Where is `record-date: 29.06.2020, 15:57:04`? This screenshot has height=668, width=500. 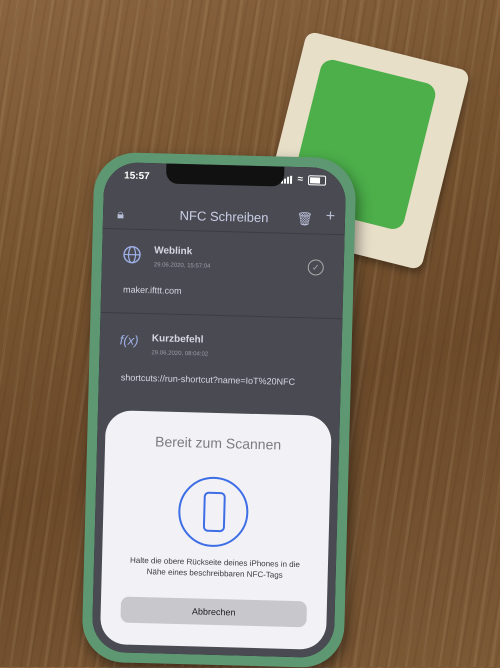
record-date: 29.06.2020, 15:57:04 is located at coordinates (182, 265).